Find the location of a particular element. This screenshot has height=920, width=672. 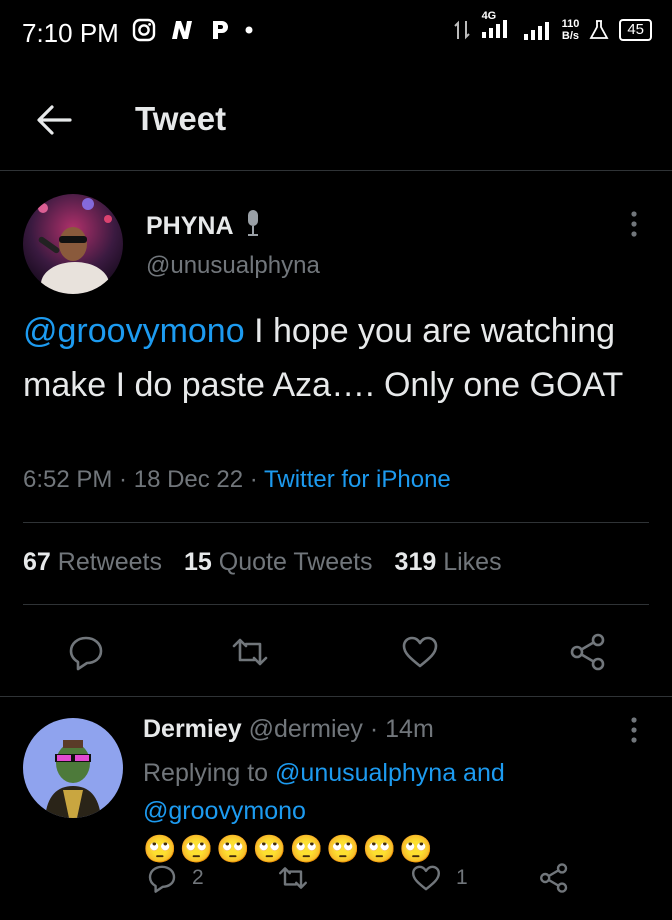

reply-author: Dermiey @dermiey · 14m is located at coordinates (288, 729).